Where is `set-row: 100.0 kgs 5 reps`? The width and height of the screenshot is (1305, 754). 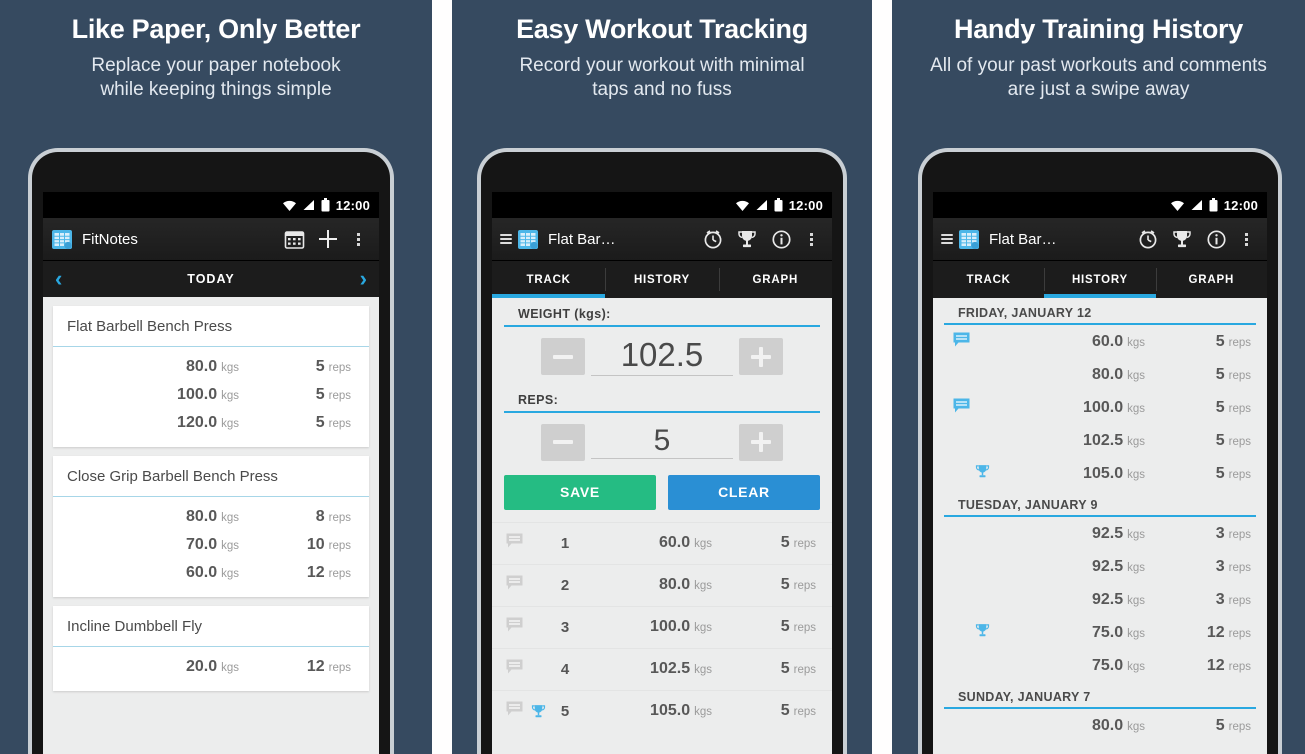 set-row: 100.0 kgs 5 reps is located at coordinates (211, 395).